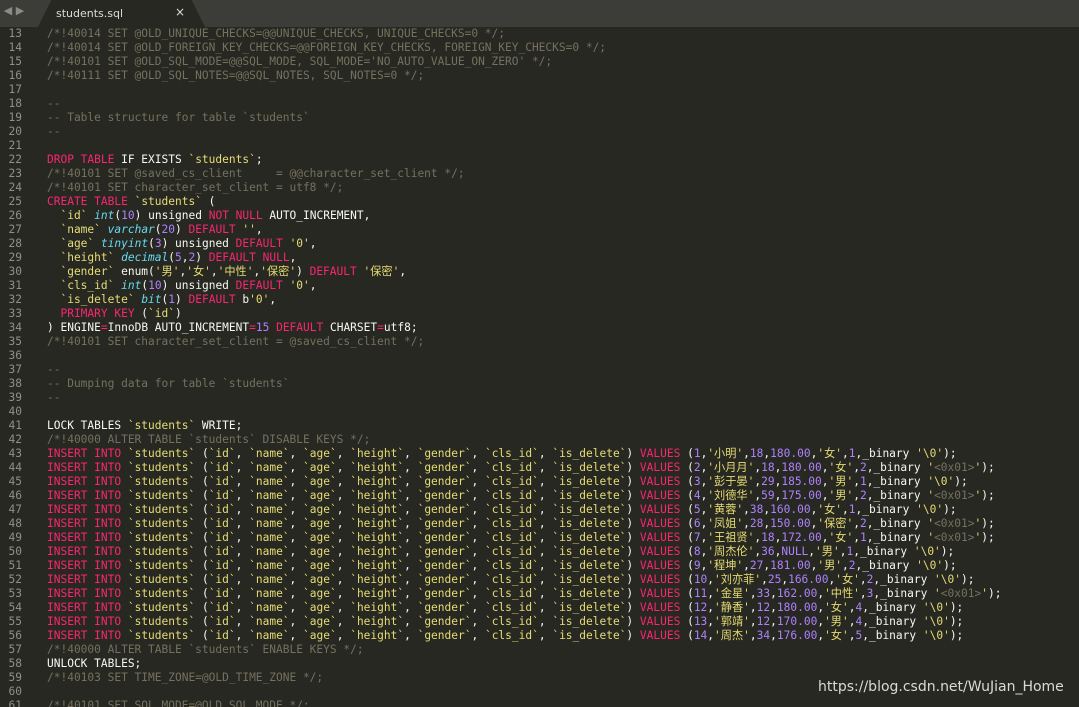 This screenshot has width=1079, height=707. What do you see at coordinates (774, 579) in the screenshot?
I see `code-token: 25` at bounding box center [774, 579].